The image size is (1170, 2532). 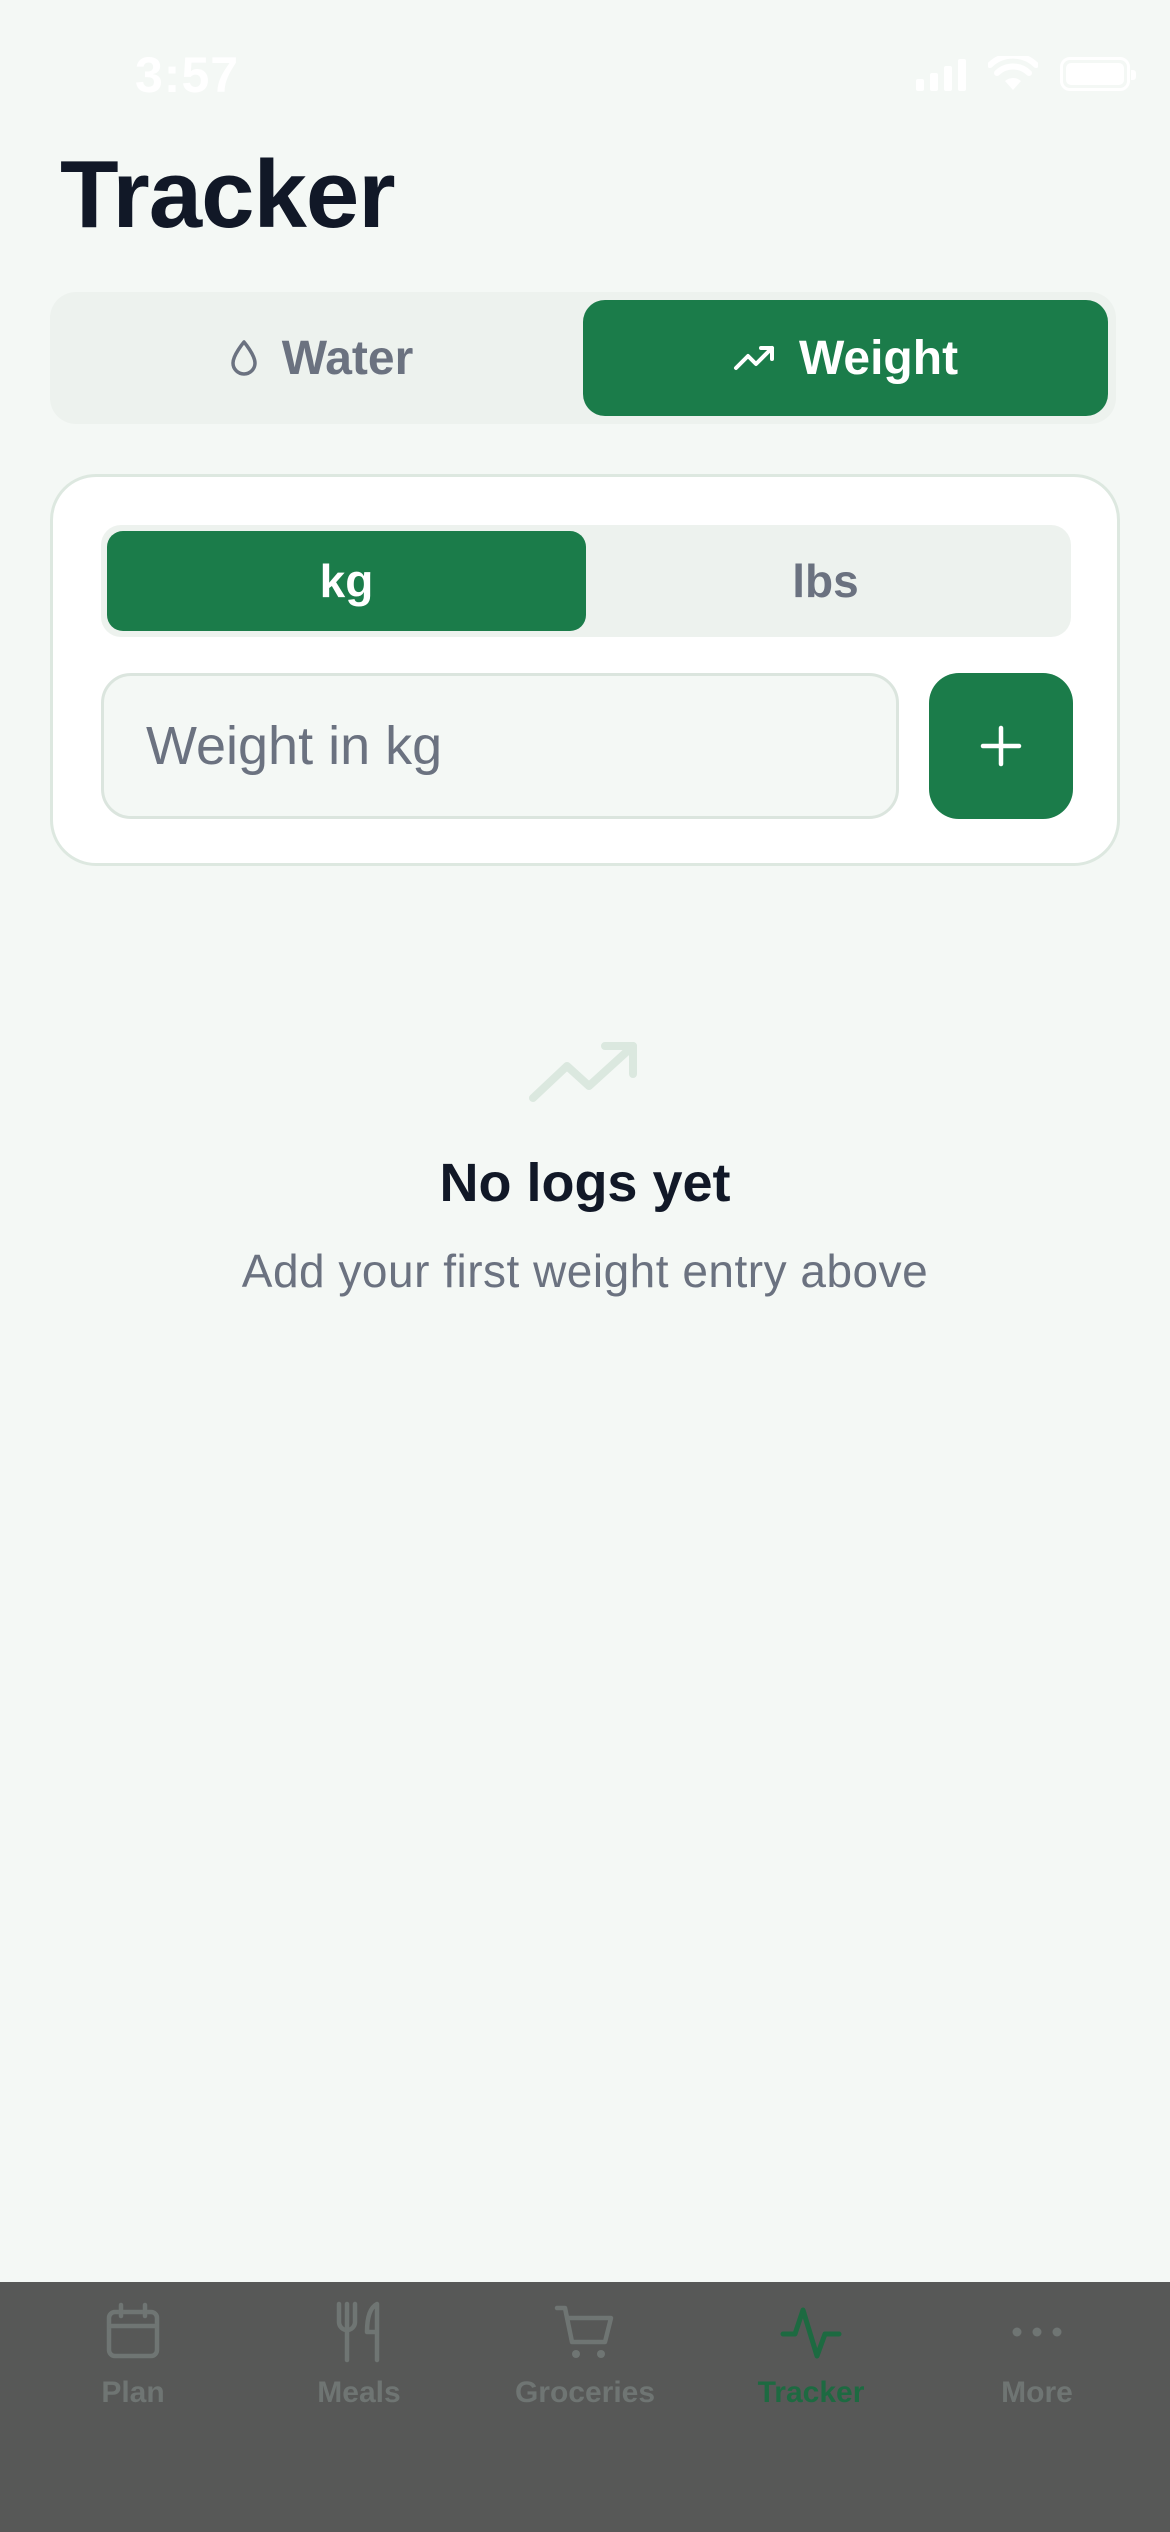 What do you see at coordinates (243, 358) in the screenshot?
I see `droplet-icon` at bounding box center [243, 358].